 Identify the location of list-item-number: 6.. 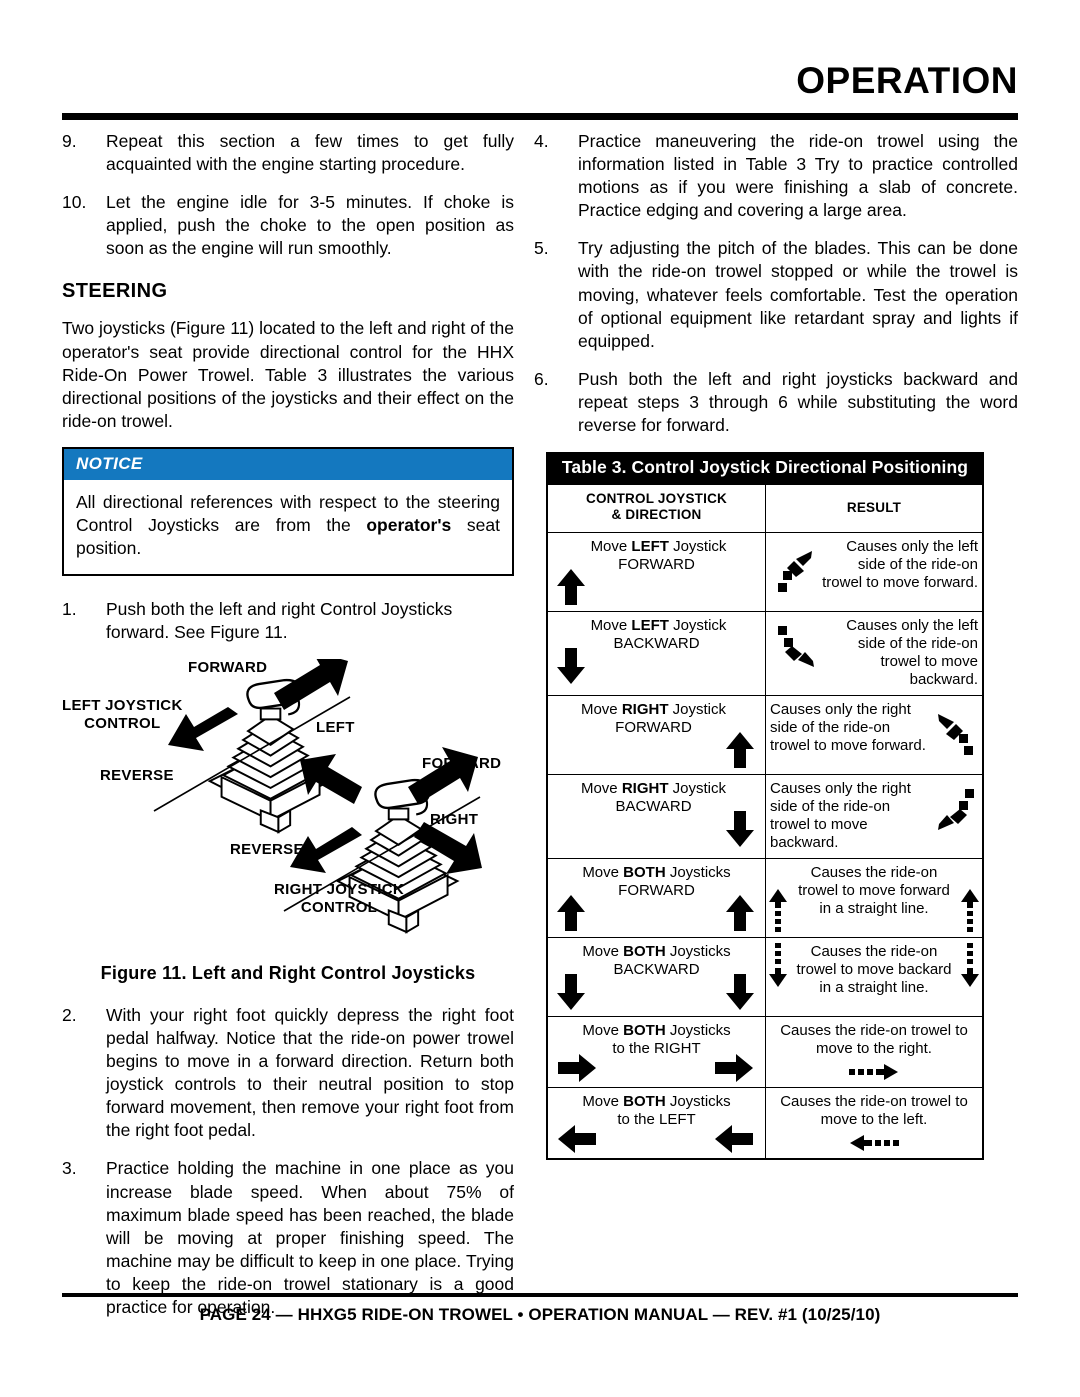
(541, 378).